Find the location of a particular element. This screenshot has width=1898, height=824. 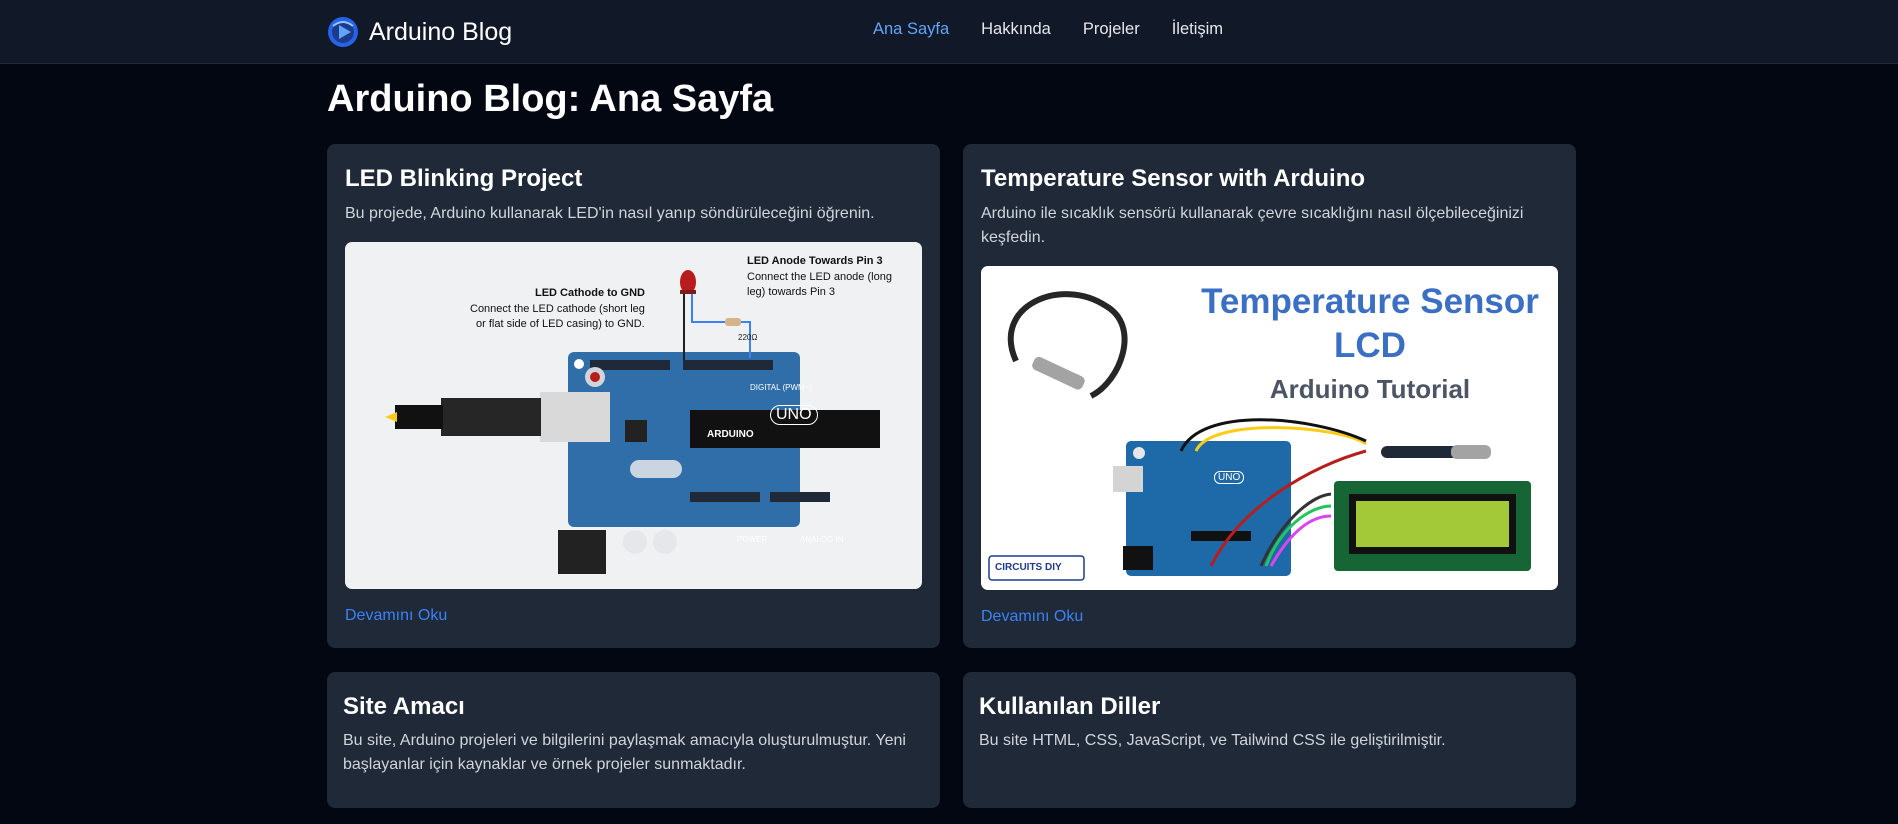

cathode-title: LED Cathode to GND is located at coordinates (590, 293).